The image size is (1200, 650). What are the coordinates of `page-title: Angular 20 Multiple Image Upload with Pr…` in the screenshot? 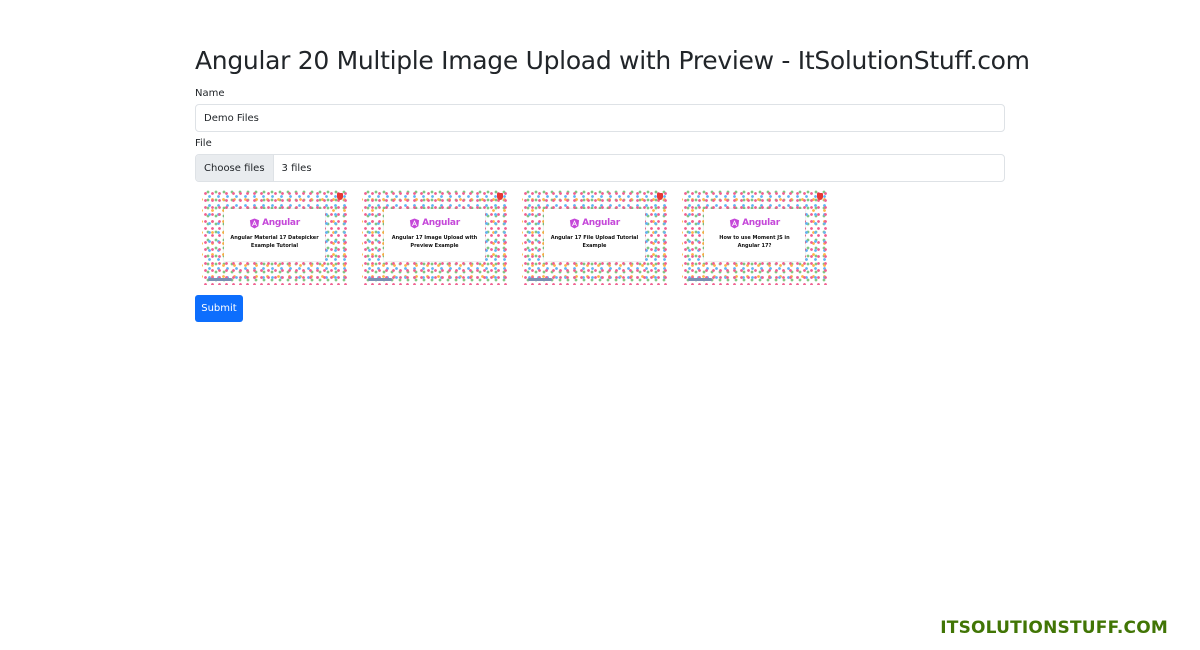 It's located at (612, 60).